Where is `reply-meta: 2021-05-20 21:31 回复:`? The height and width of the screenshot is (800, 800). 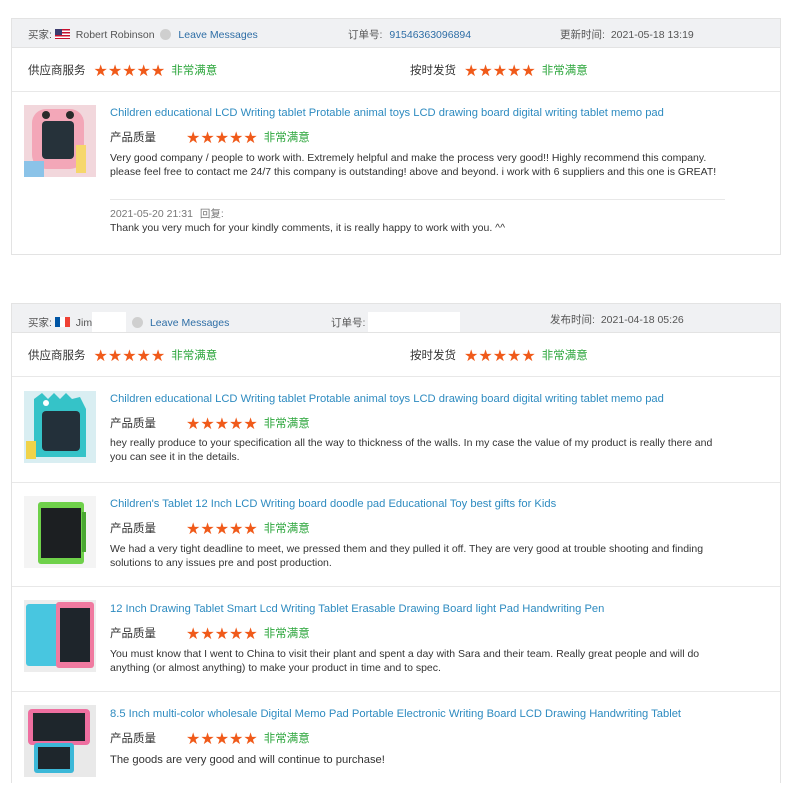 reply-meta: 2021-05-20 21:31 回复: is located at coordinates (167, 213).